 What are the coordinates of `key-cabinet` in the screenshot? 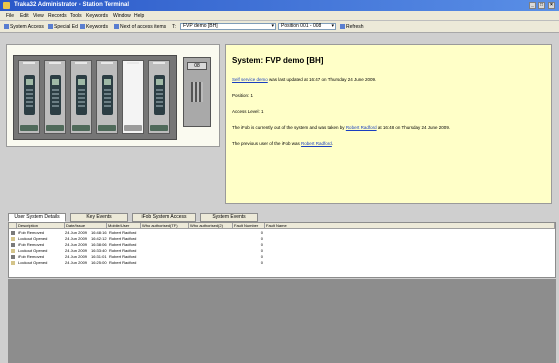 It's located at (95, 97).